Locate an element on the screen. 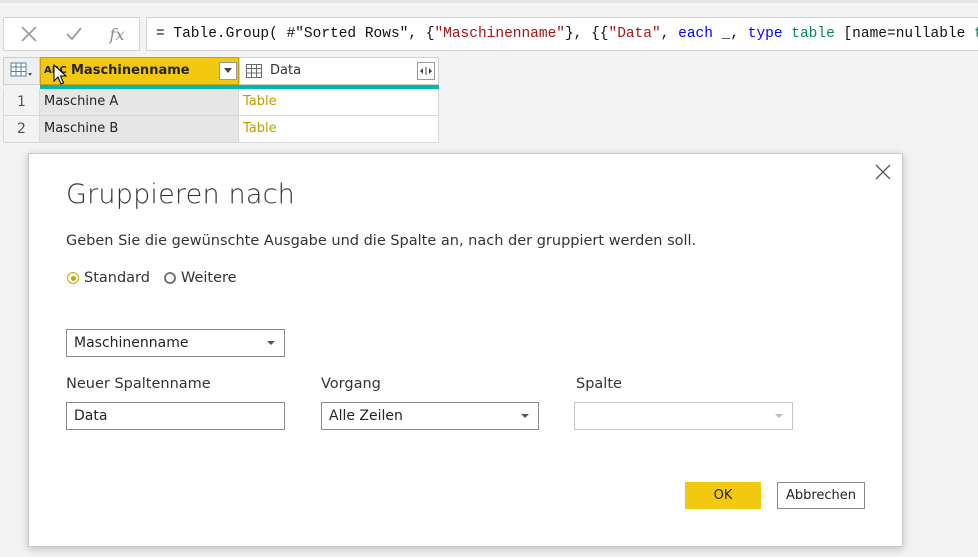 Image resolution: width=978 pixels, height=557 pixels. group-by-column-select: Maschinenname is located at coordinates (175, 343).